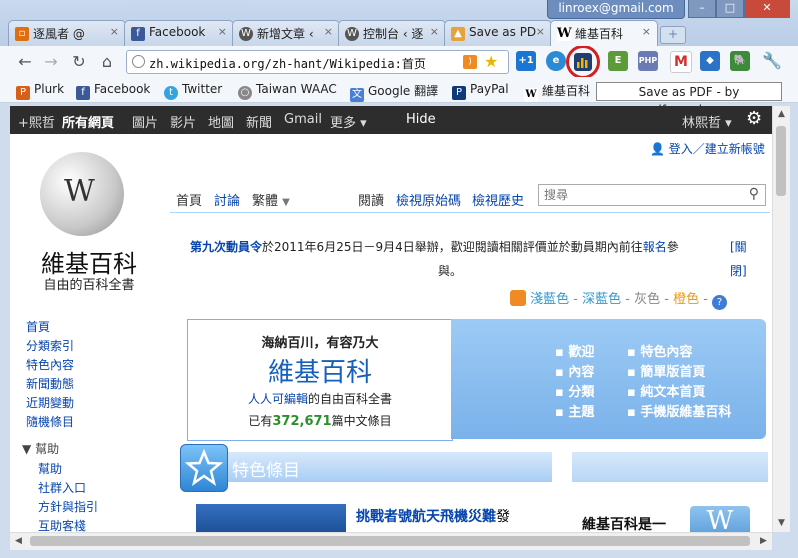  Describe the element at coordinates (686, 299) in the screenshot. I see `skin-orange: 橙色` at that location.